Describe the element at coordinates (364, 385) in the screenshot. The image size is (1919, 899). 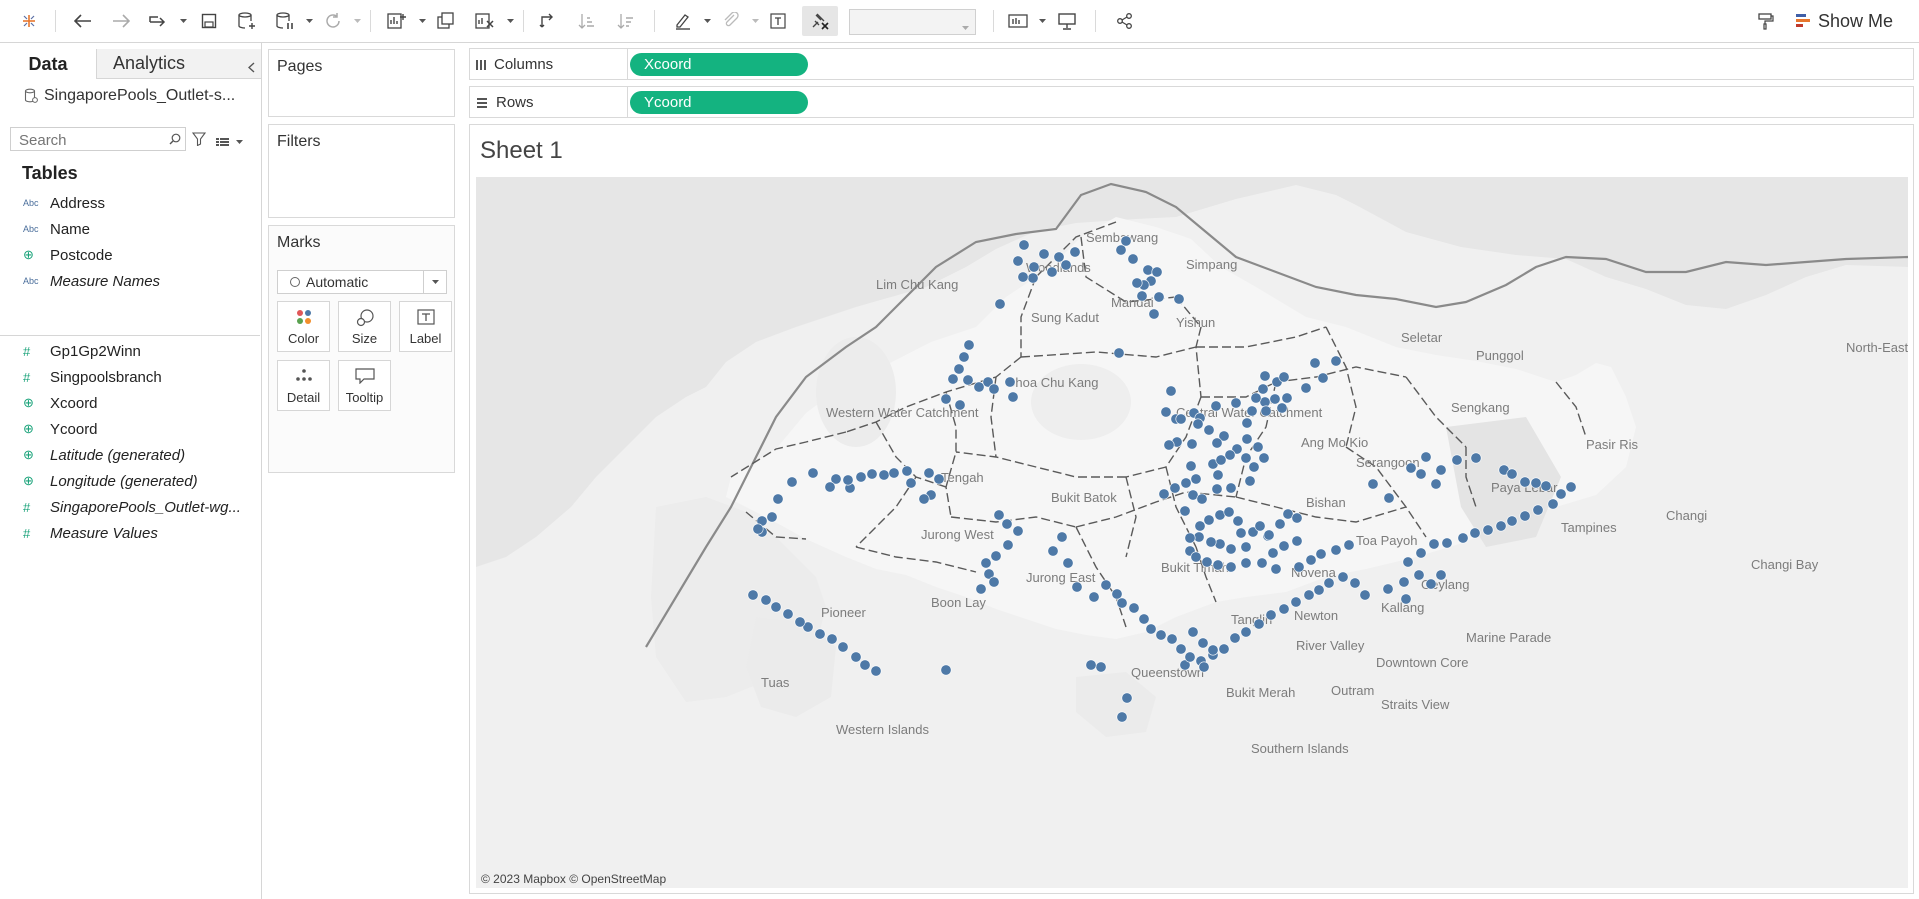
I see `tooltip-button: Tooltip` at that location.